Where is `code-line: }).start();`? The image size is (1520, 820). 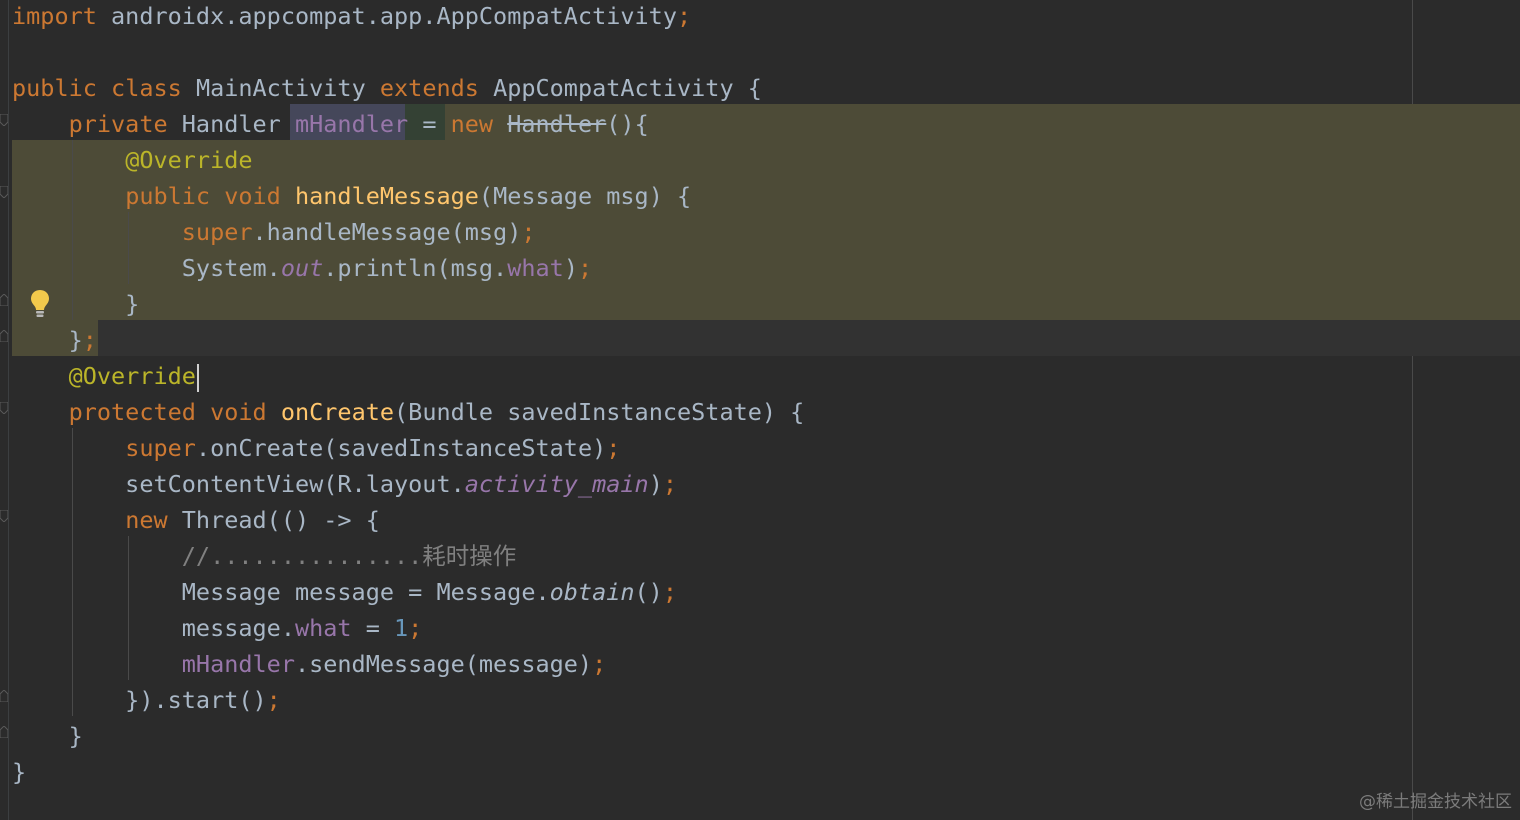
code-line: }).start(); is located at coordinates (146, 700).